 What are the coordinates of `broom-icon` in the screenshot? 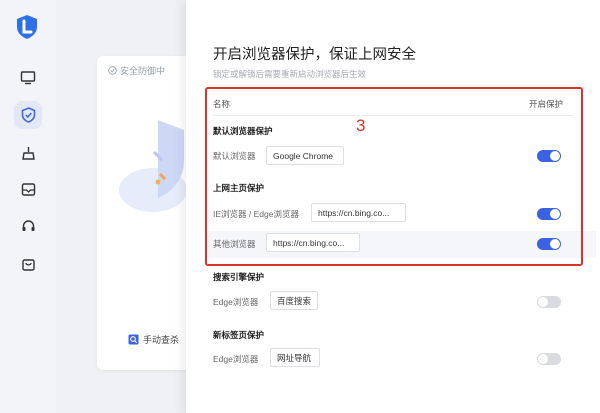 It's located at (28, 153).